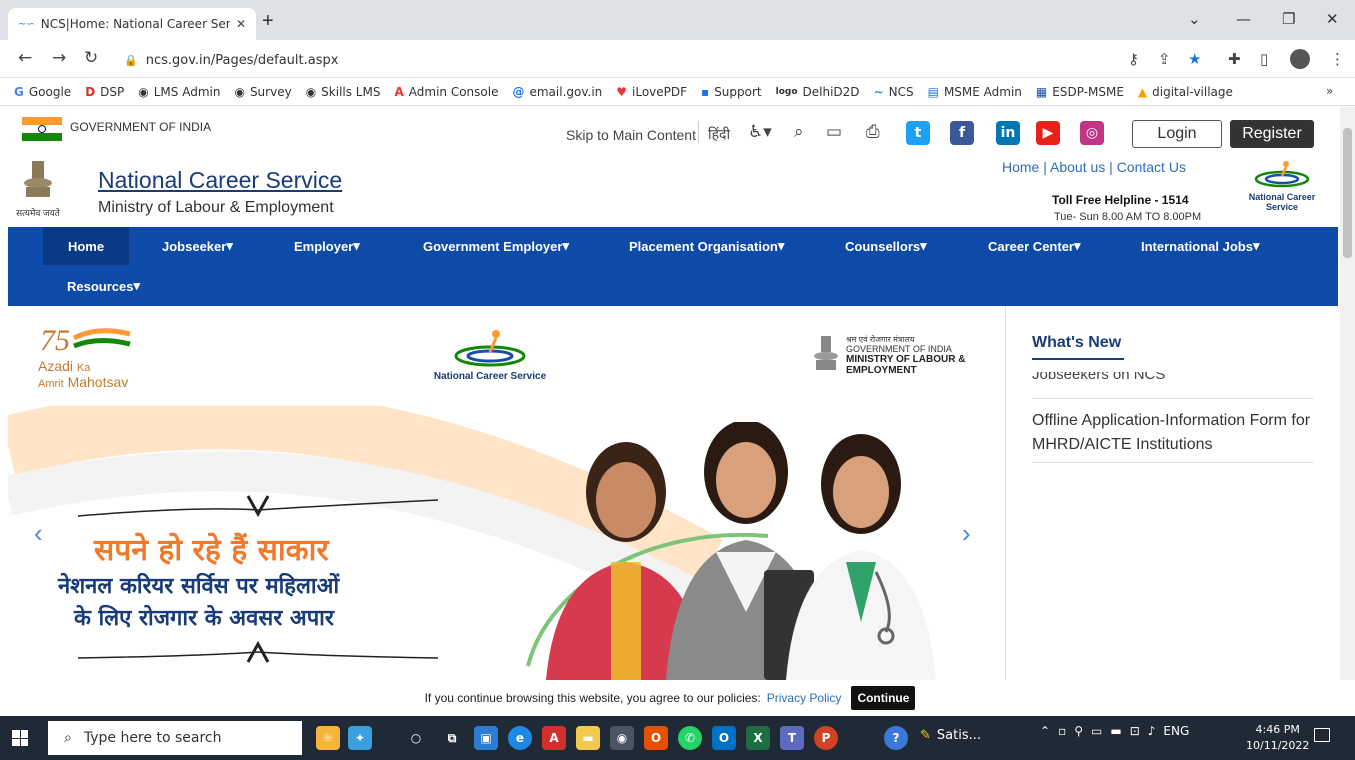 The width and height of the screenshot is (1355, 760). Describe the element at coordinates (962, 133) in the screenshot. I see `facebook-icon: f` at that location.